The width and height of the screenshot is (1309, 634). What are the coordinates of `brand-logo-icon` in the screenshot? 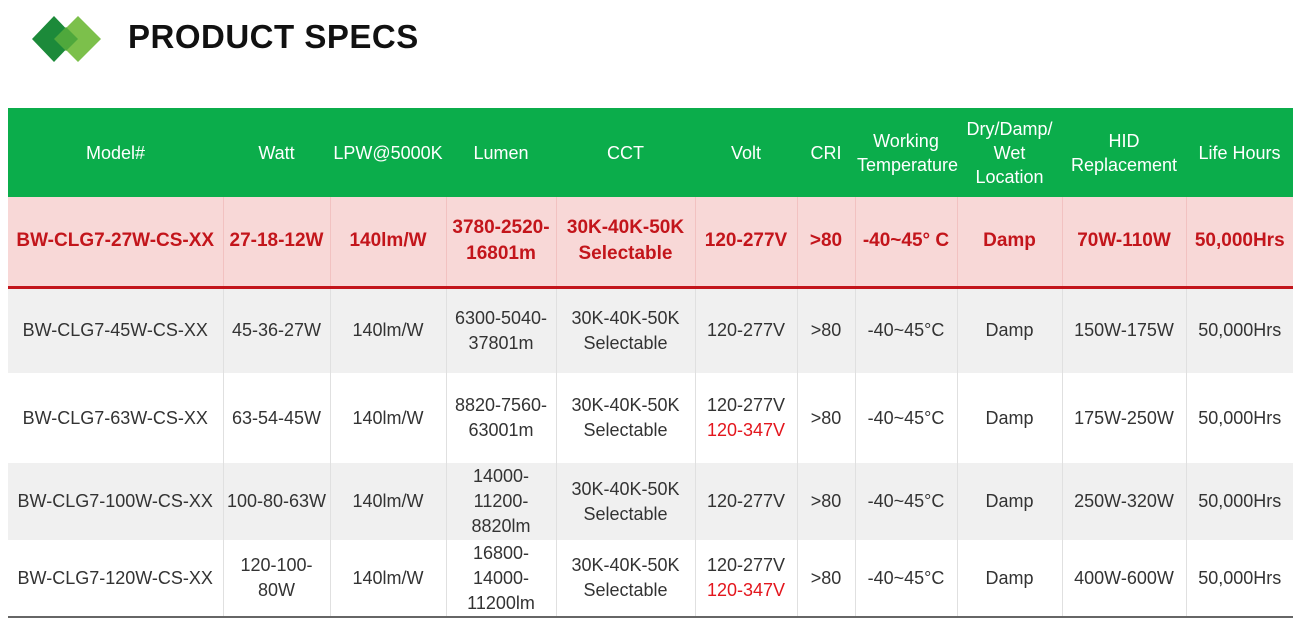 It's located at (66, 39).